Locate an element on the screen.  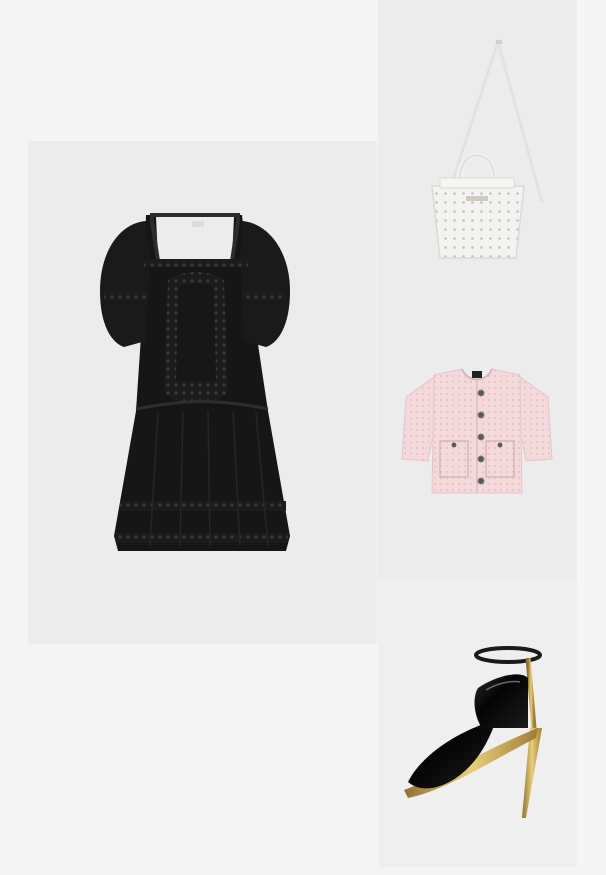
pink-cropped-tweed-jacket-image is located at coordinates (477, 431).